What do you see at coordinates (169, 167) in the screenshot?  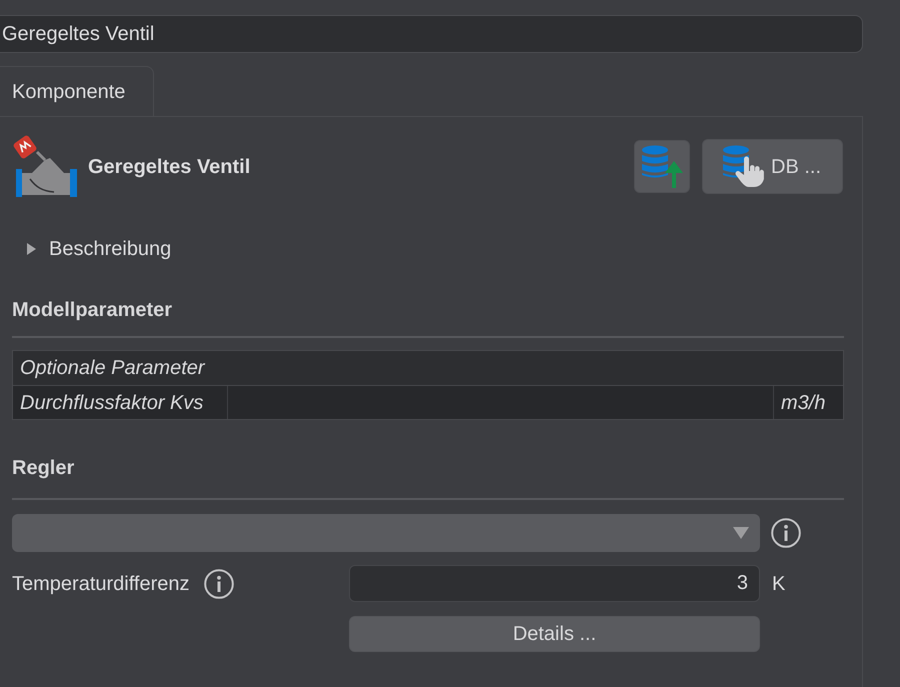 I see `component-title: Geregeltes Ventil` at bounding box center [169, 167].